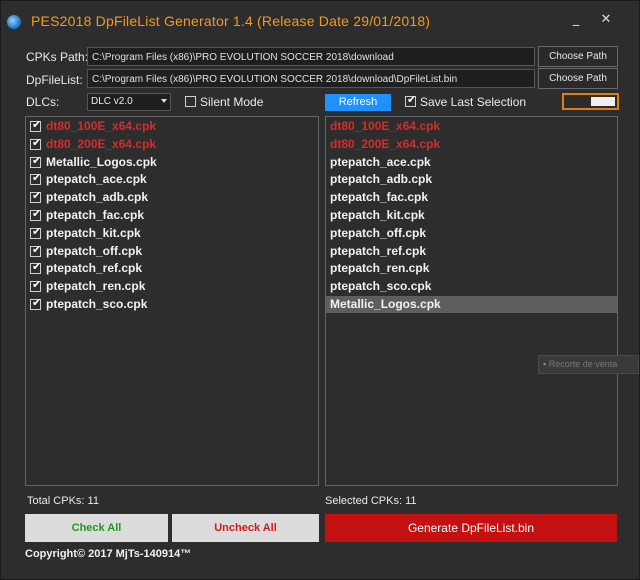  What do you see at coordinates (172, 162) in the screenshot?
I see `list-item: ✔ Metallic_Logos.cpk` at bounding box center [172, 162].